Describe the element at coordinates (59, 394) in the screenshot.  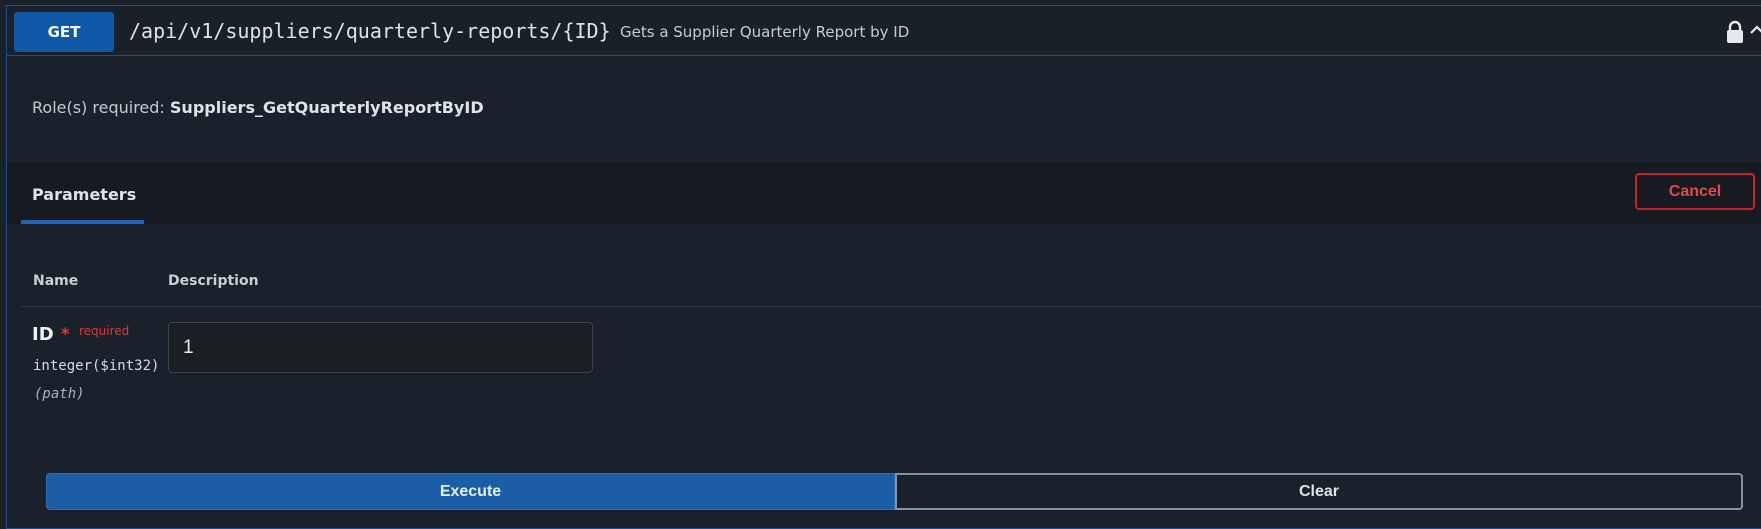
I see `parameter-location: (path)` at that location.